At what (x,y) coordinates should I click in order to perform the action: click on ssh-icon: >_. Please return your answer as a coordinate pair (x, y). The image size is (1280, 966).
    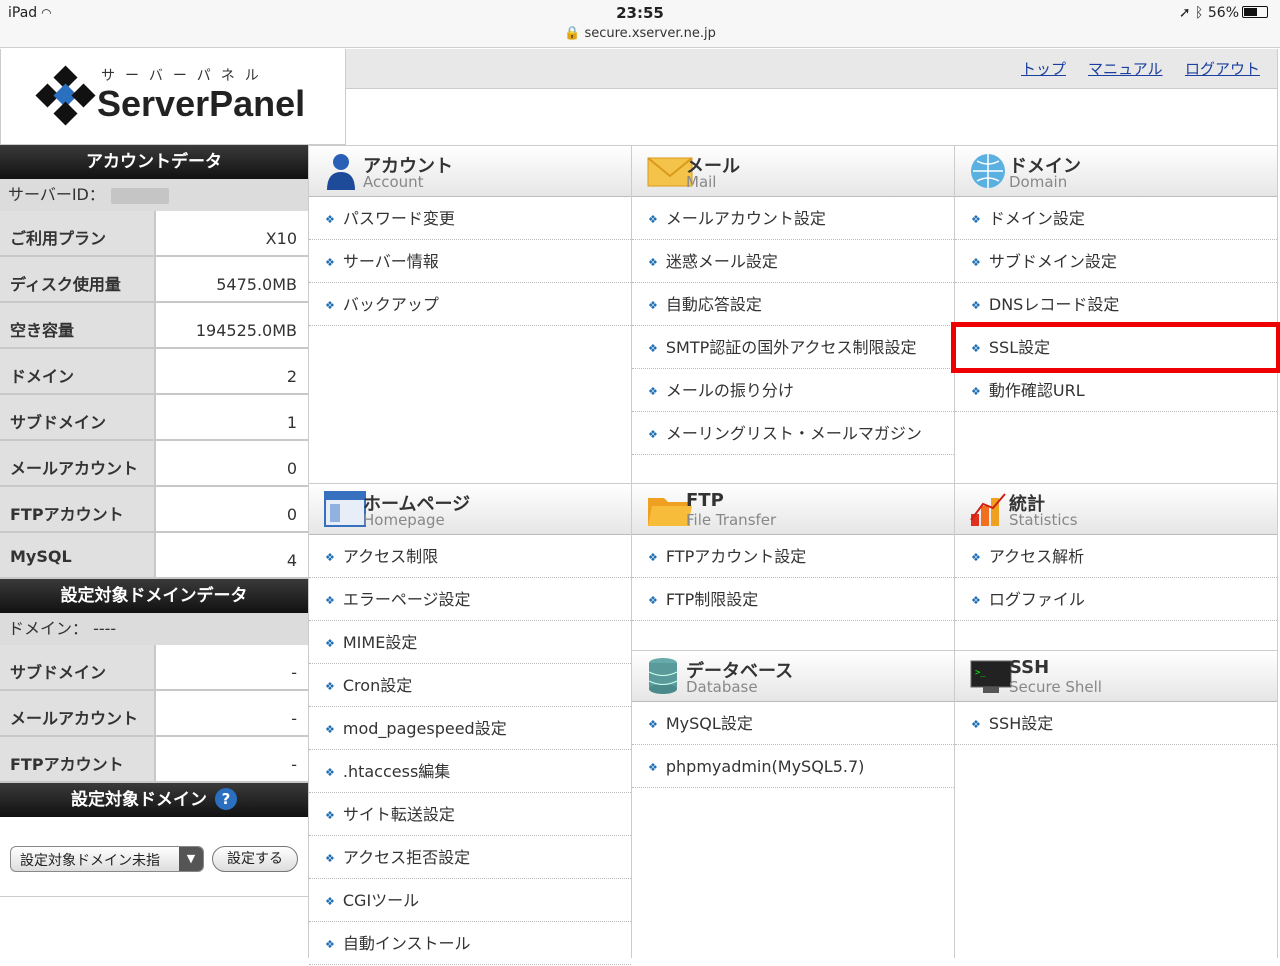
    Looking at the image, I should click on (990, 676).